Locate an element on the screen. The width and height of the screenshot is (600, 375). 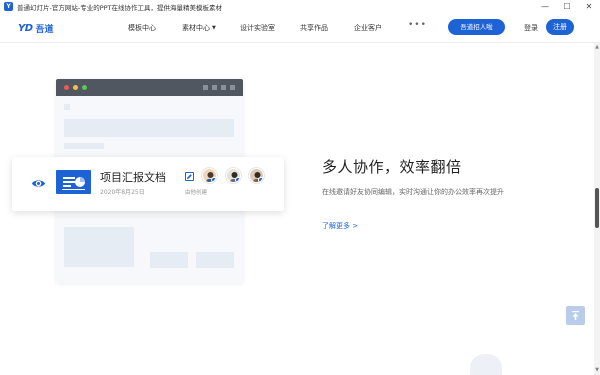
arrow-up-icon is located at coordinates (575, 315).